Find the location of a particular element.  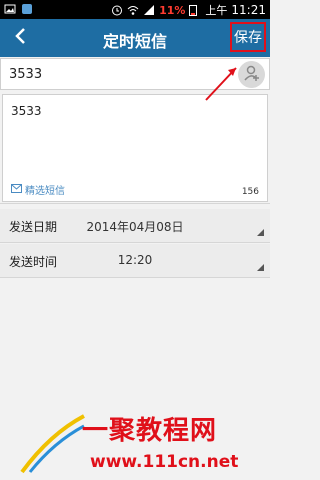

send-time-row: 发送时间 12:20 is located at coordinates (135, 261).